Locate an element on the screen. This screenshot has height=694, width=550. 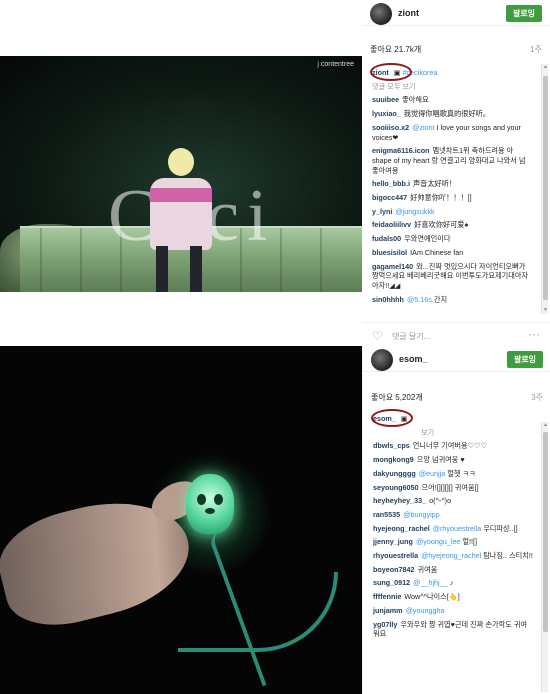
comment-item: bluesisilol IAm Chinese fan is located at coordinates (452, 253).